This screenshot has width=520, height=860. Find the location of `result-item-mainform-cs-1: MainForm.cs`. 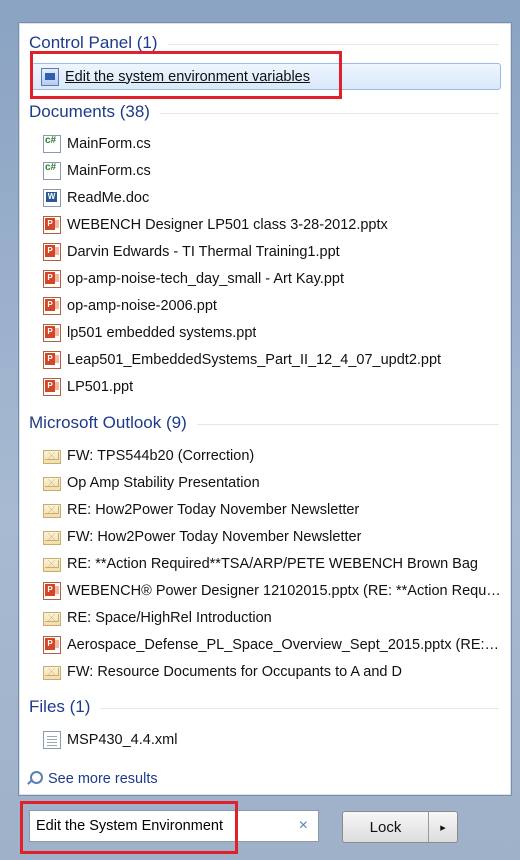

result-item-mainform-cs-1: MainForm.cs is located at coordinates (272, 143).